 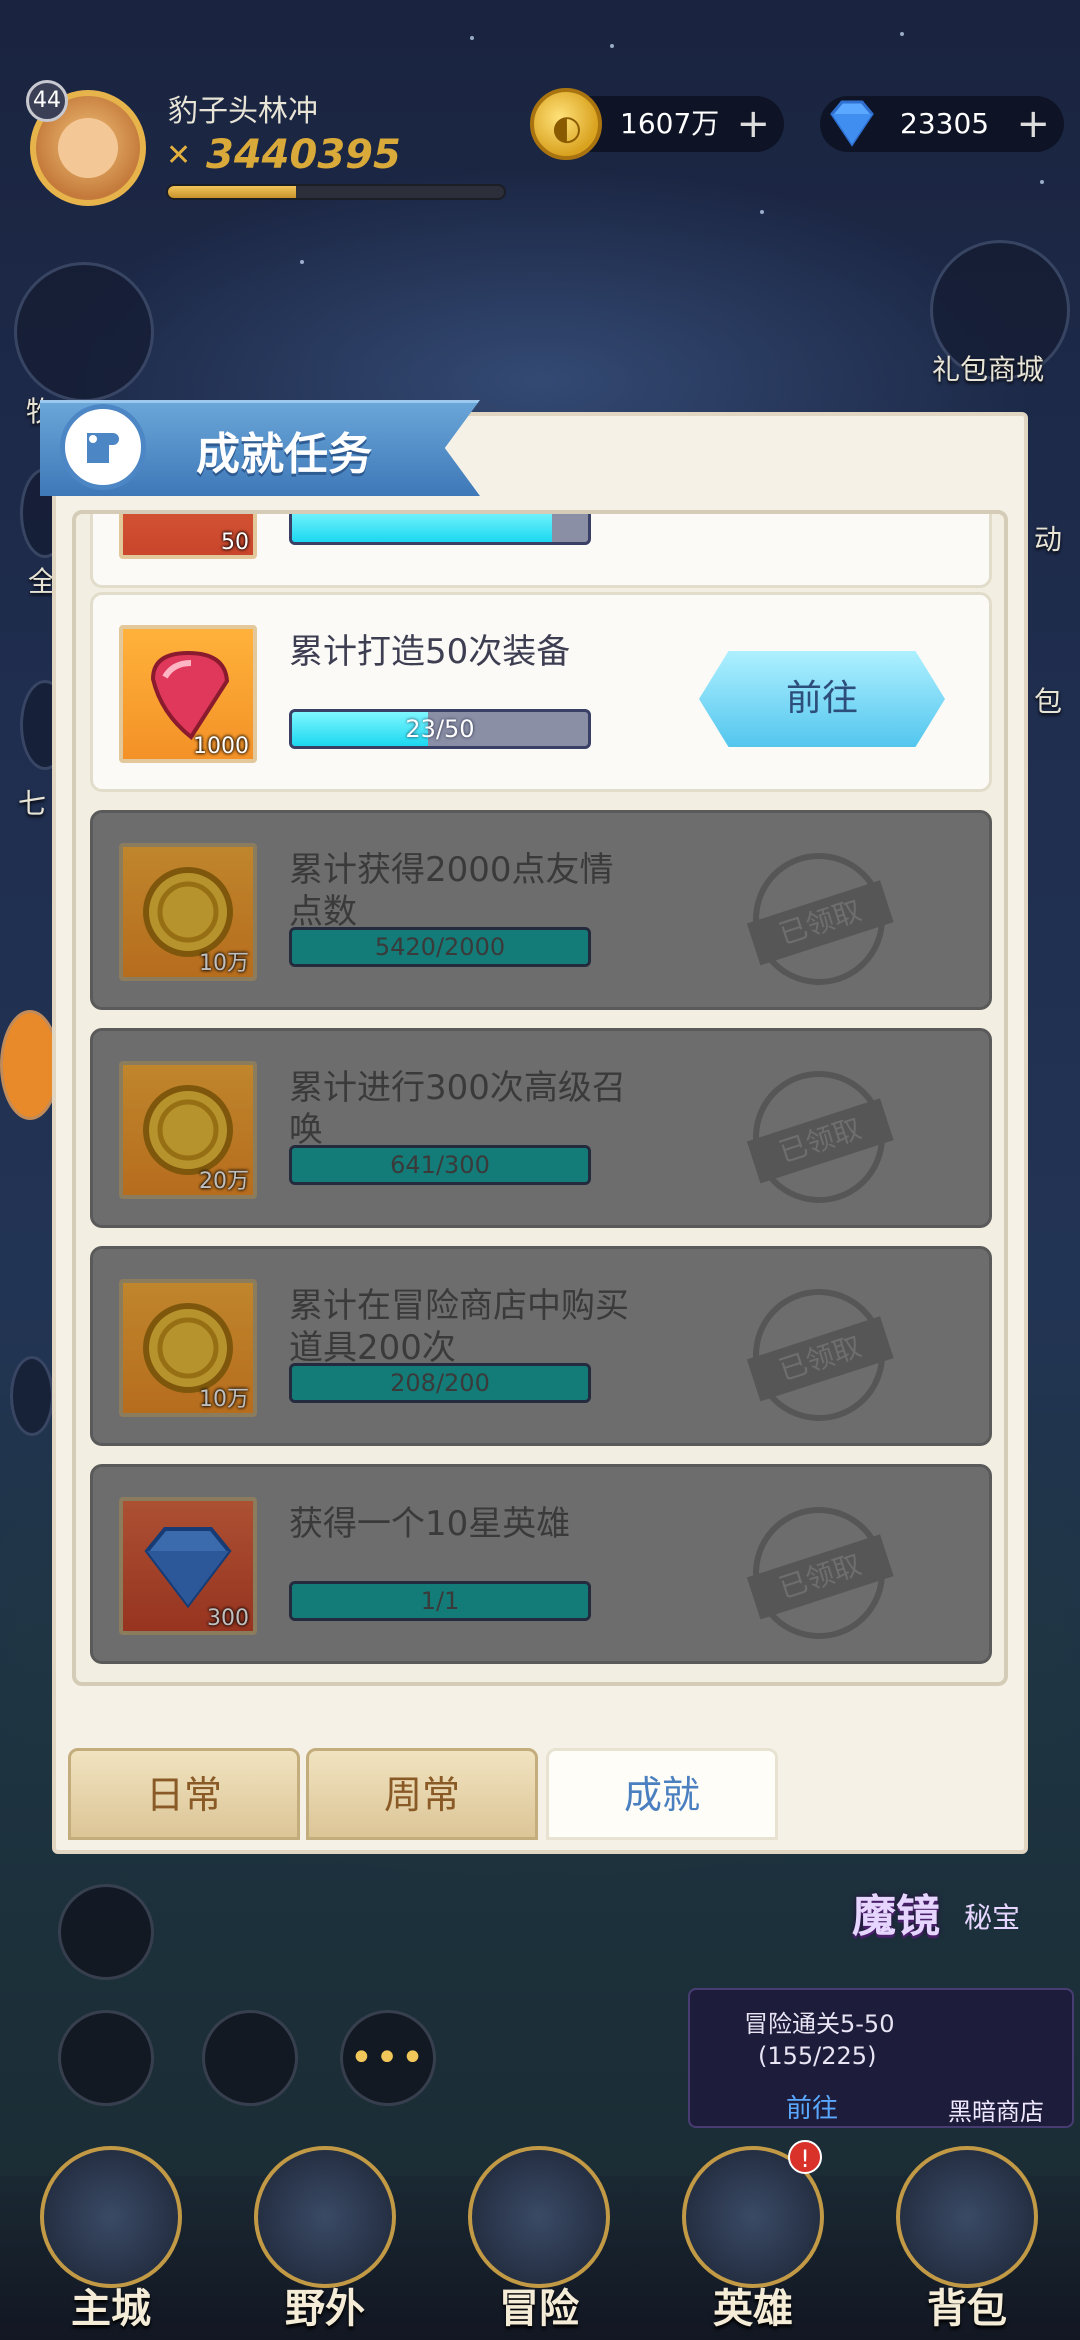 What do you see at coordinates (753, 2240) in the screenshot?
I see `nav-heroes: ! 英雄` at bounding box center [753, 2240].